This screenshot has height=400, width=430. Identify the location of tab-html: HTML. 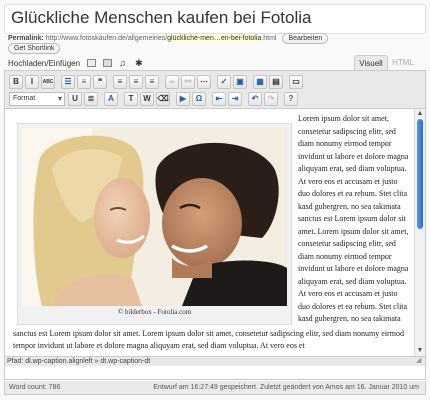
(403, 62).